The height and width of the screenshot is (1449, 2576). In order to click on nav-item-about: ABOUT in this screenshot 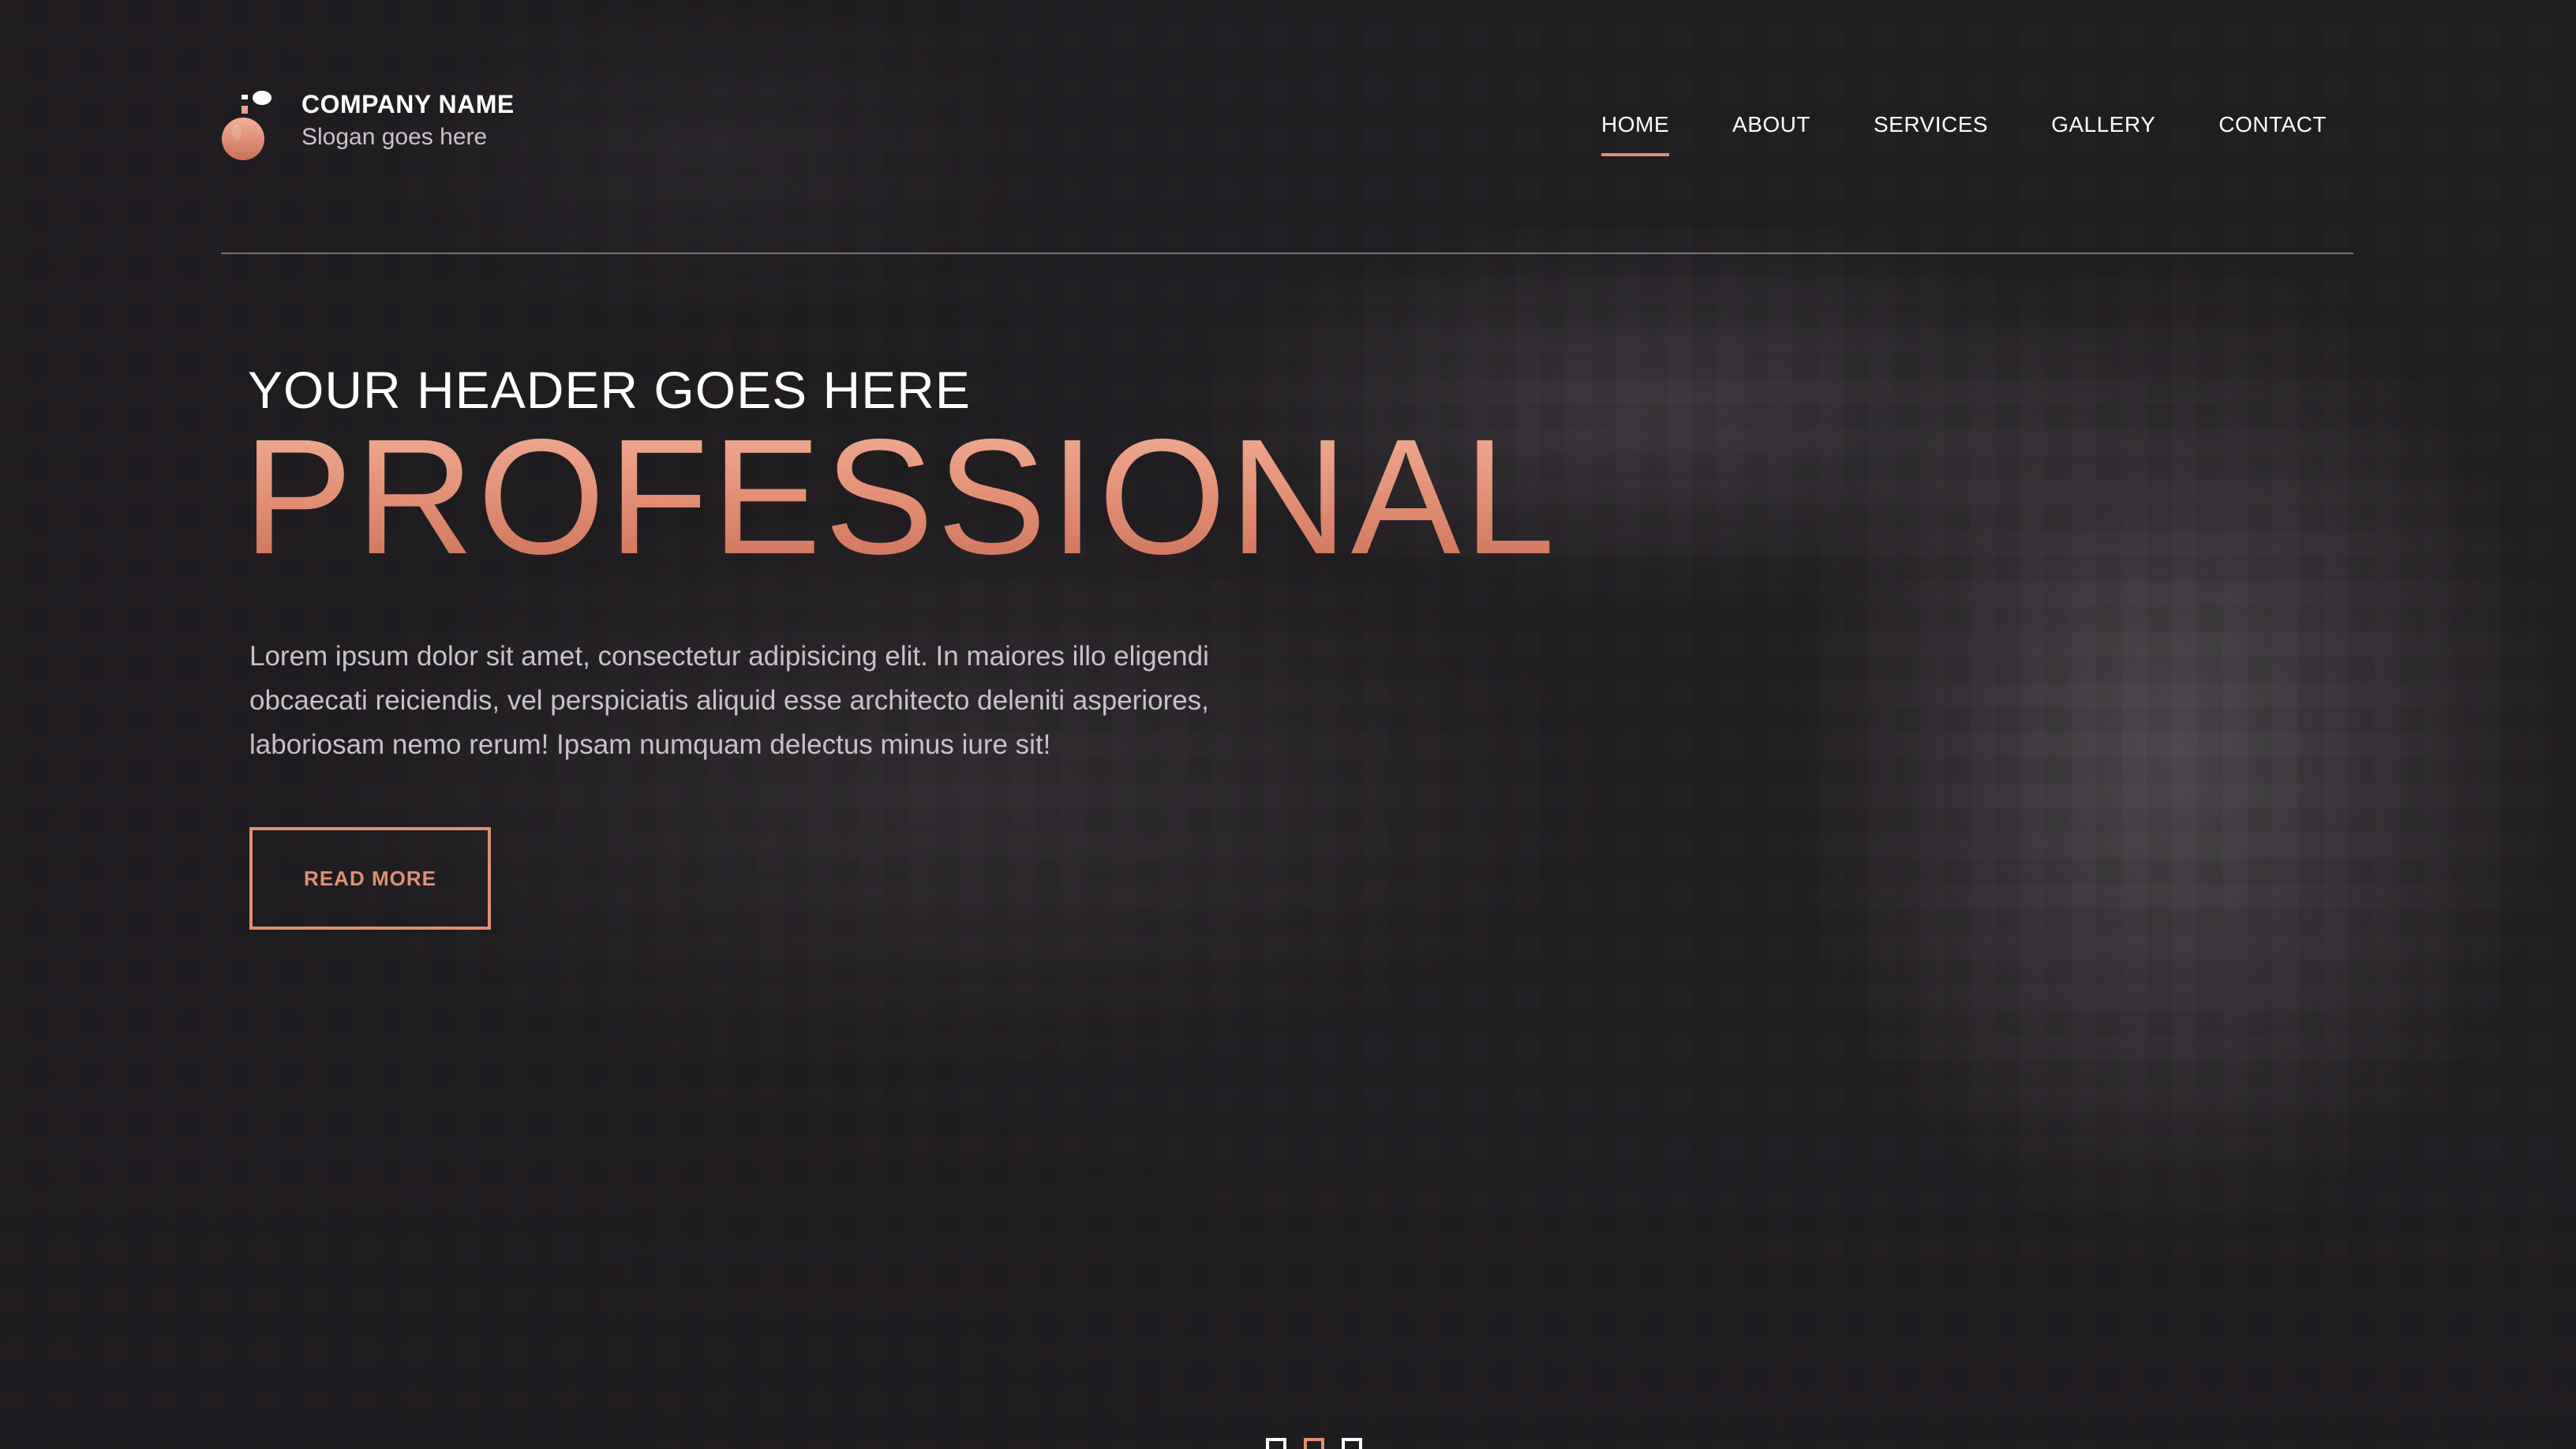, I will do `click(1771, 124)`.